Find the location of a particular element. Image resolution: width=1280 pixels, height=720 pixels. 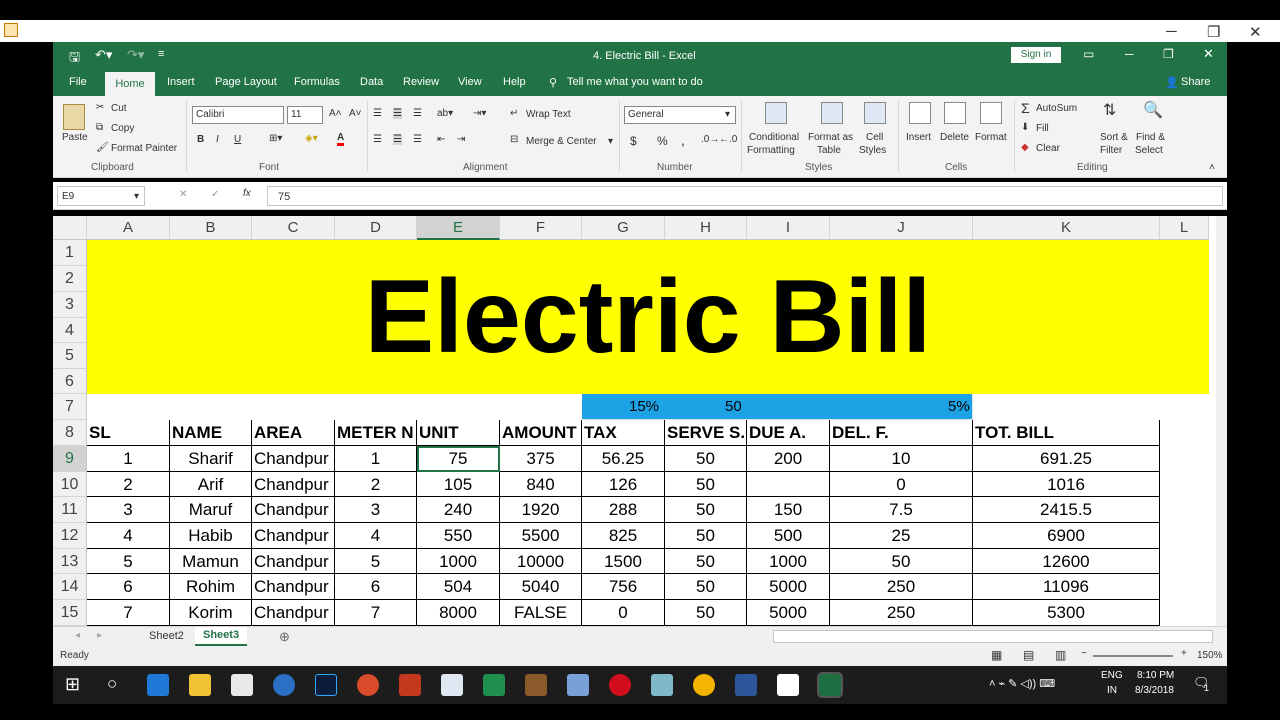

tab-review: Review is located at coordinates (421, 82).